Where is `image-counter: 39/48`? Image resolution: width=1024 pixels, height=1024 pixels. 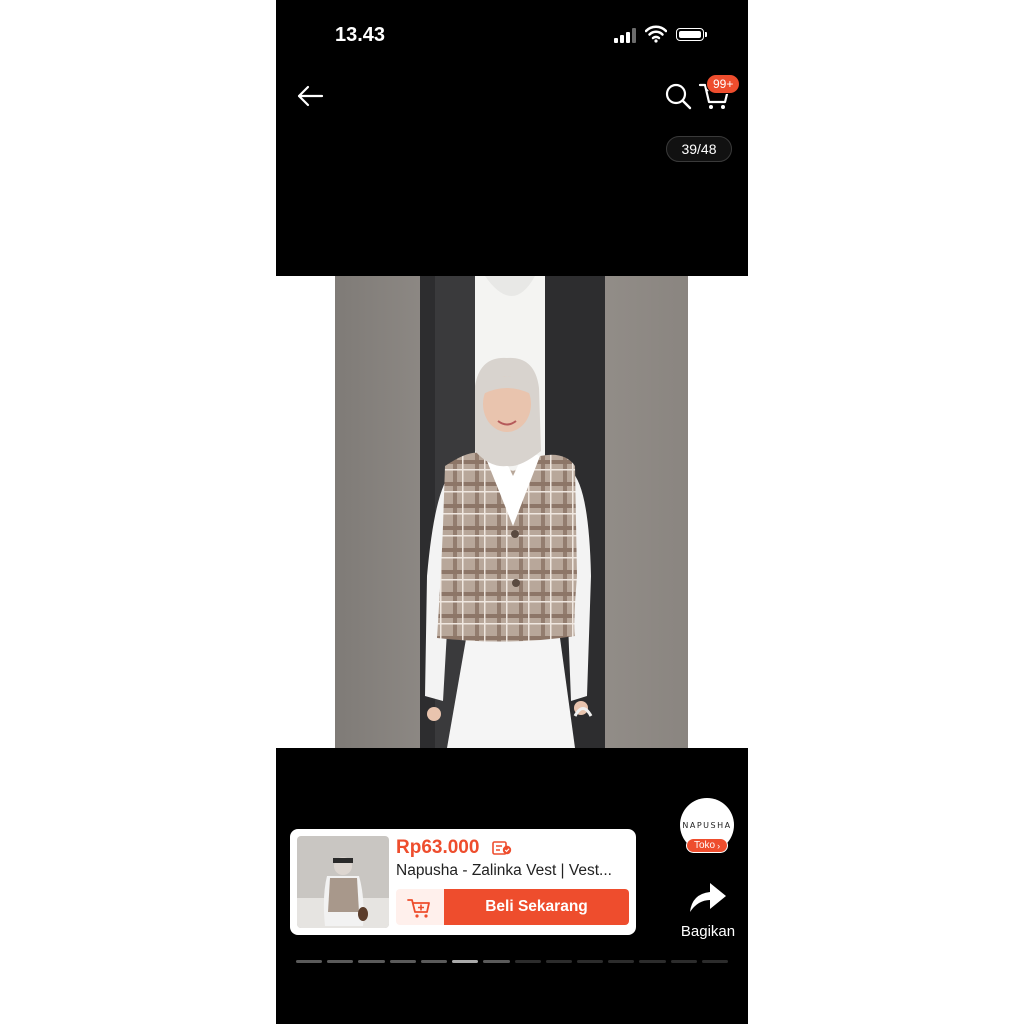 image-counter: 39/48 is located at coordinates (699, 149).